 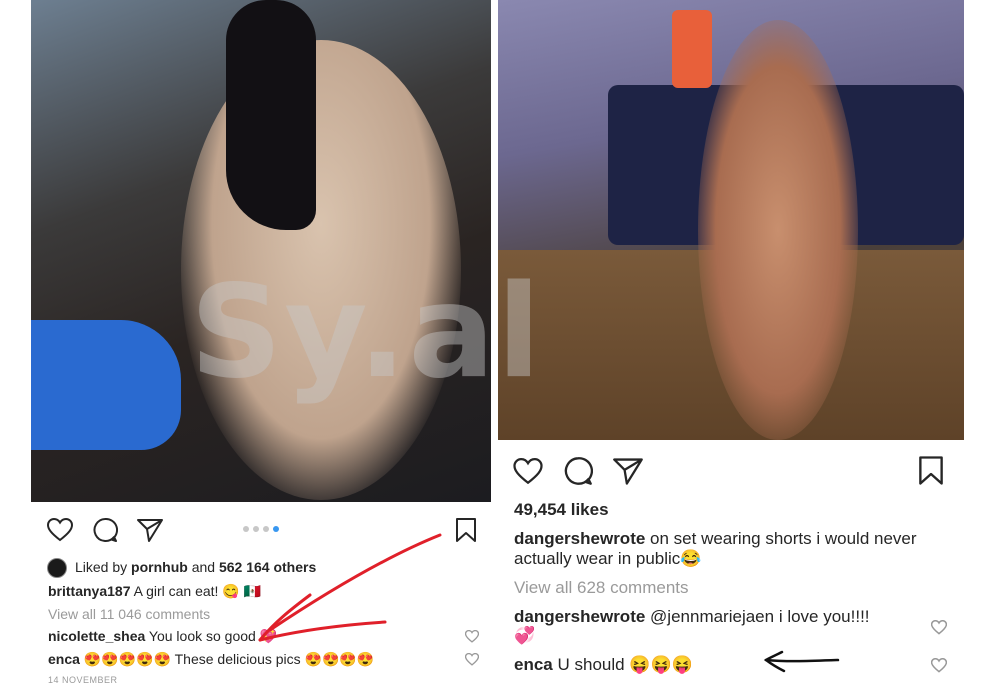 I want to click on caption-text-line2: actually wear in public😂, so click(x=608, y=558).